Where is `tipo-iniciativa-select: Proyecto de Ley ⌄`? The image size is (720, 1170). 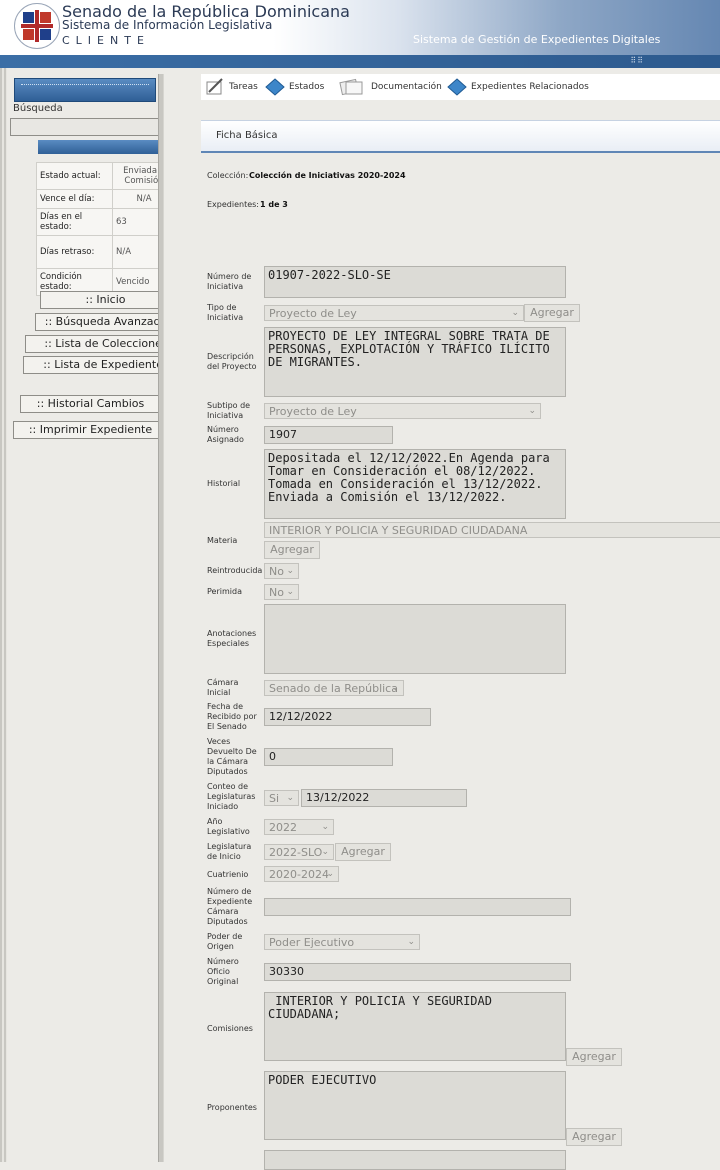
tipo-iniciativa-select: Proyecto de Ley ⌄ is located at coordinates (394, 313).